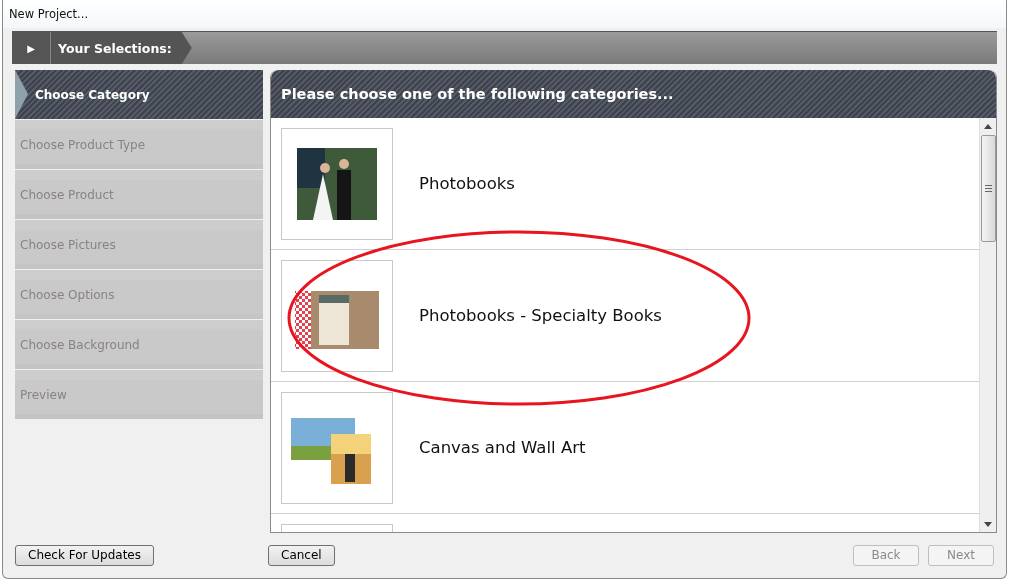  What do you see at coordinates (139, 195) in the screenshot?
I see `step-item: Choose Product` at bounding box center [139, 195].